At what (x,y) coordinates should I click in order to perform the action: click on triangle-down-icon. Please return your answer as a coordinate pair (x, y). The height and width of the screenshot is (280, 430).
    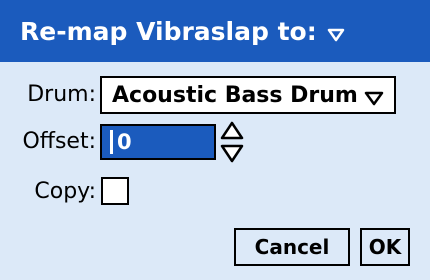
    Looking at the image, I should click on (336, 33).